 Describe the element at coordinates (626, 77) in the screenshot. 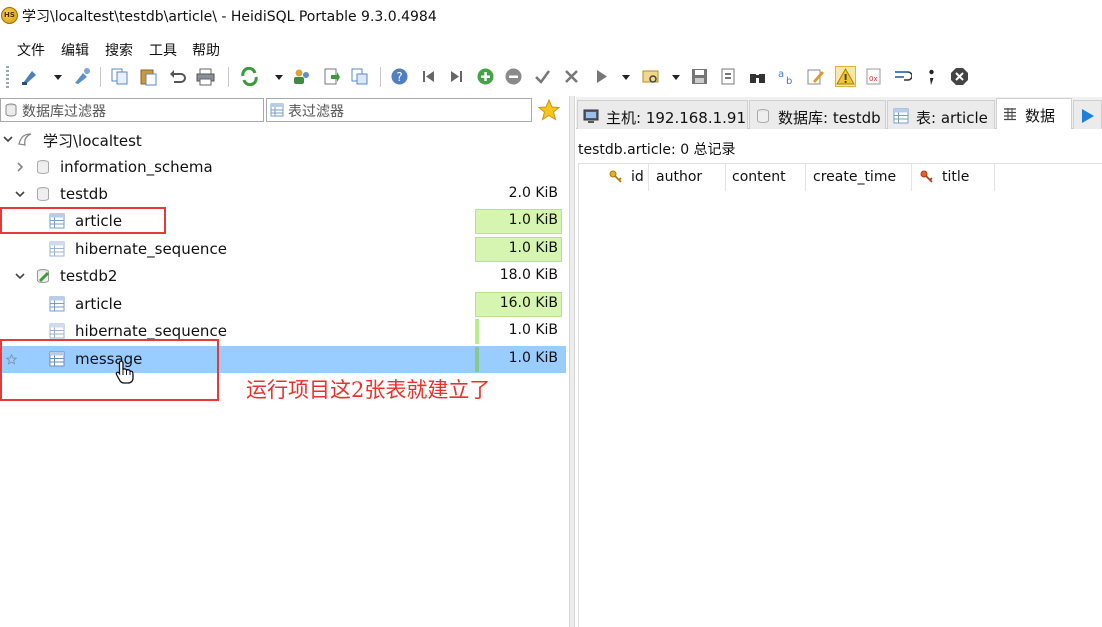

I see `run-dropdown-icon` at that location.